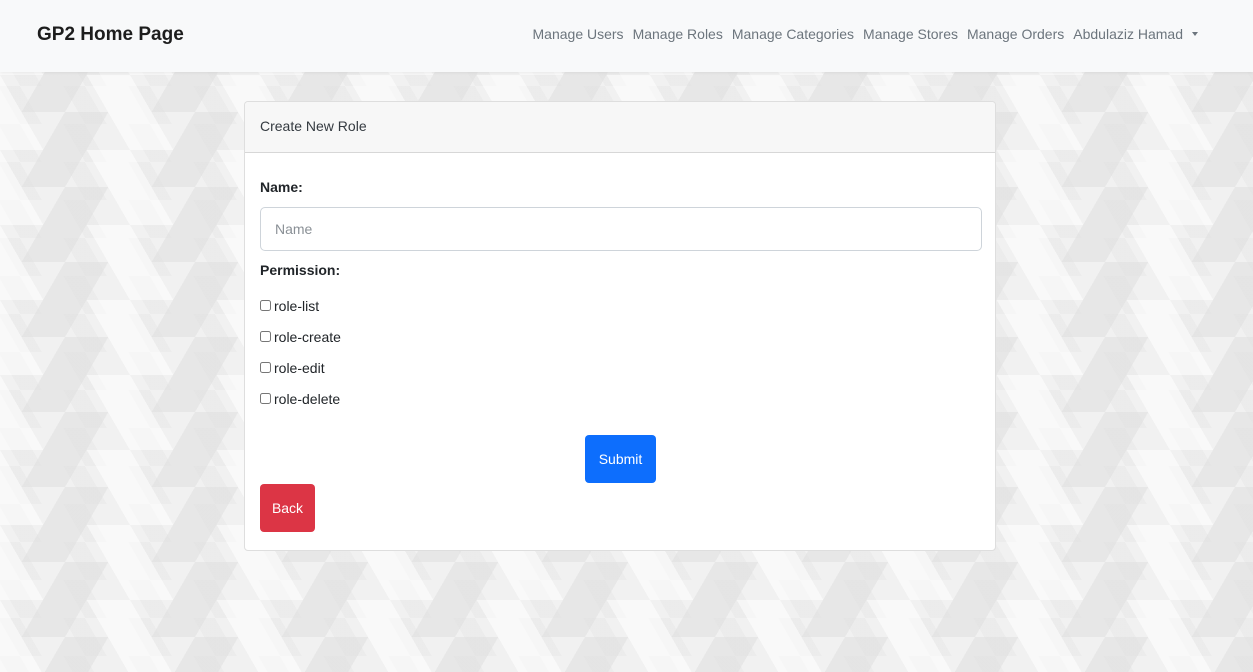 The width and height of the screenshot is (1253, 672). I want to click on user-dropdown: Abdulaziz Hamad, so click(1135, 34).